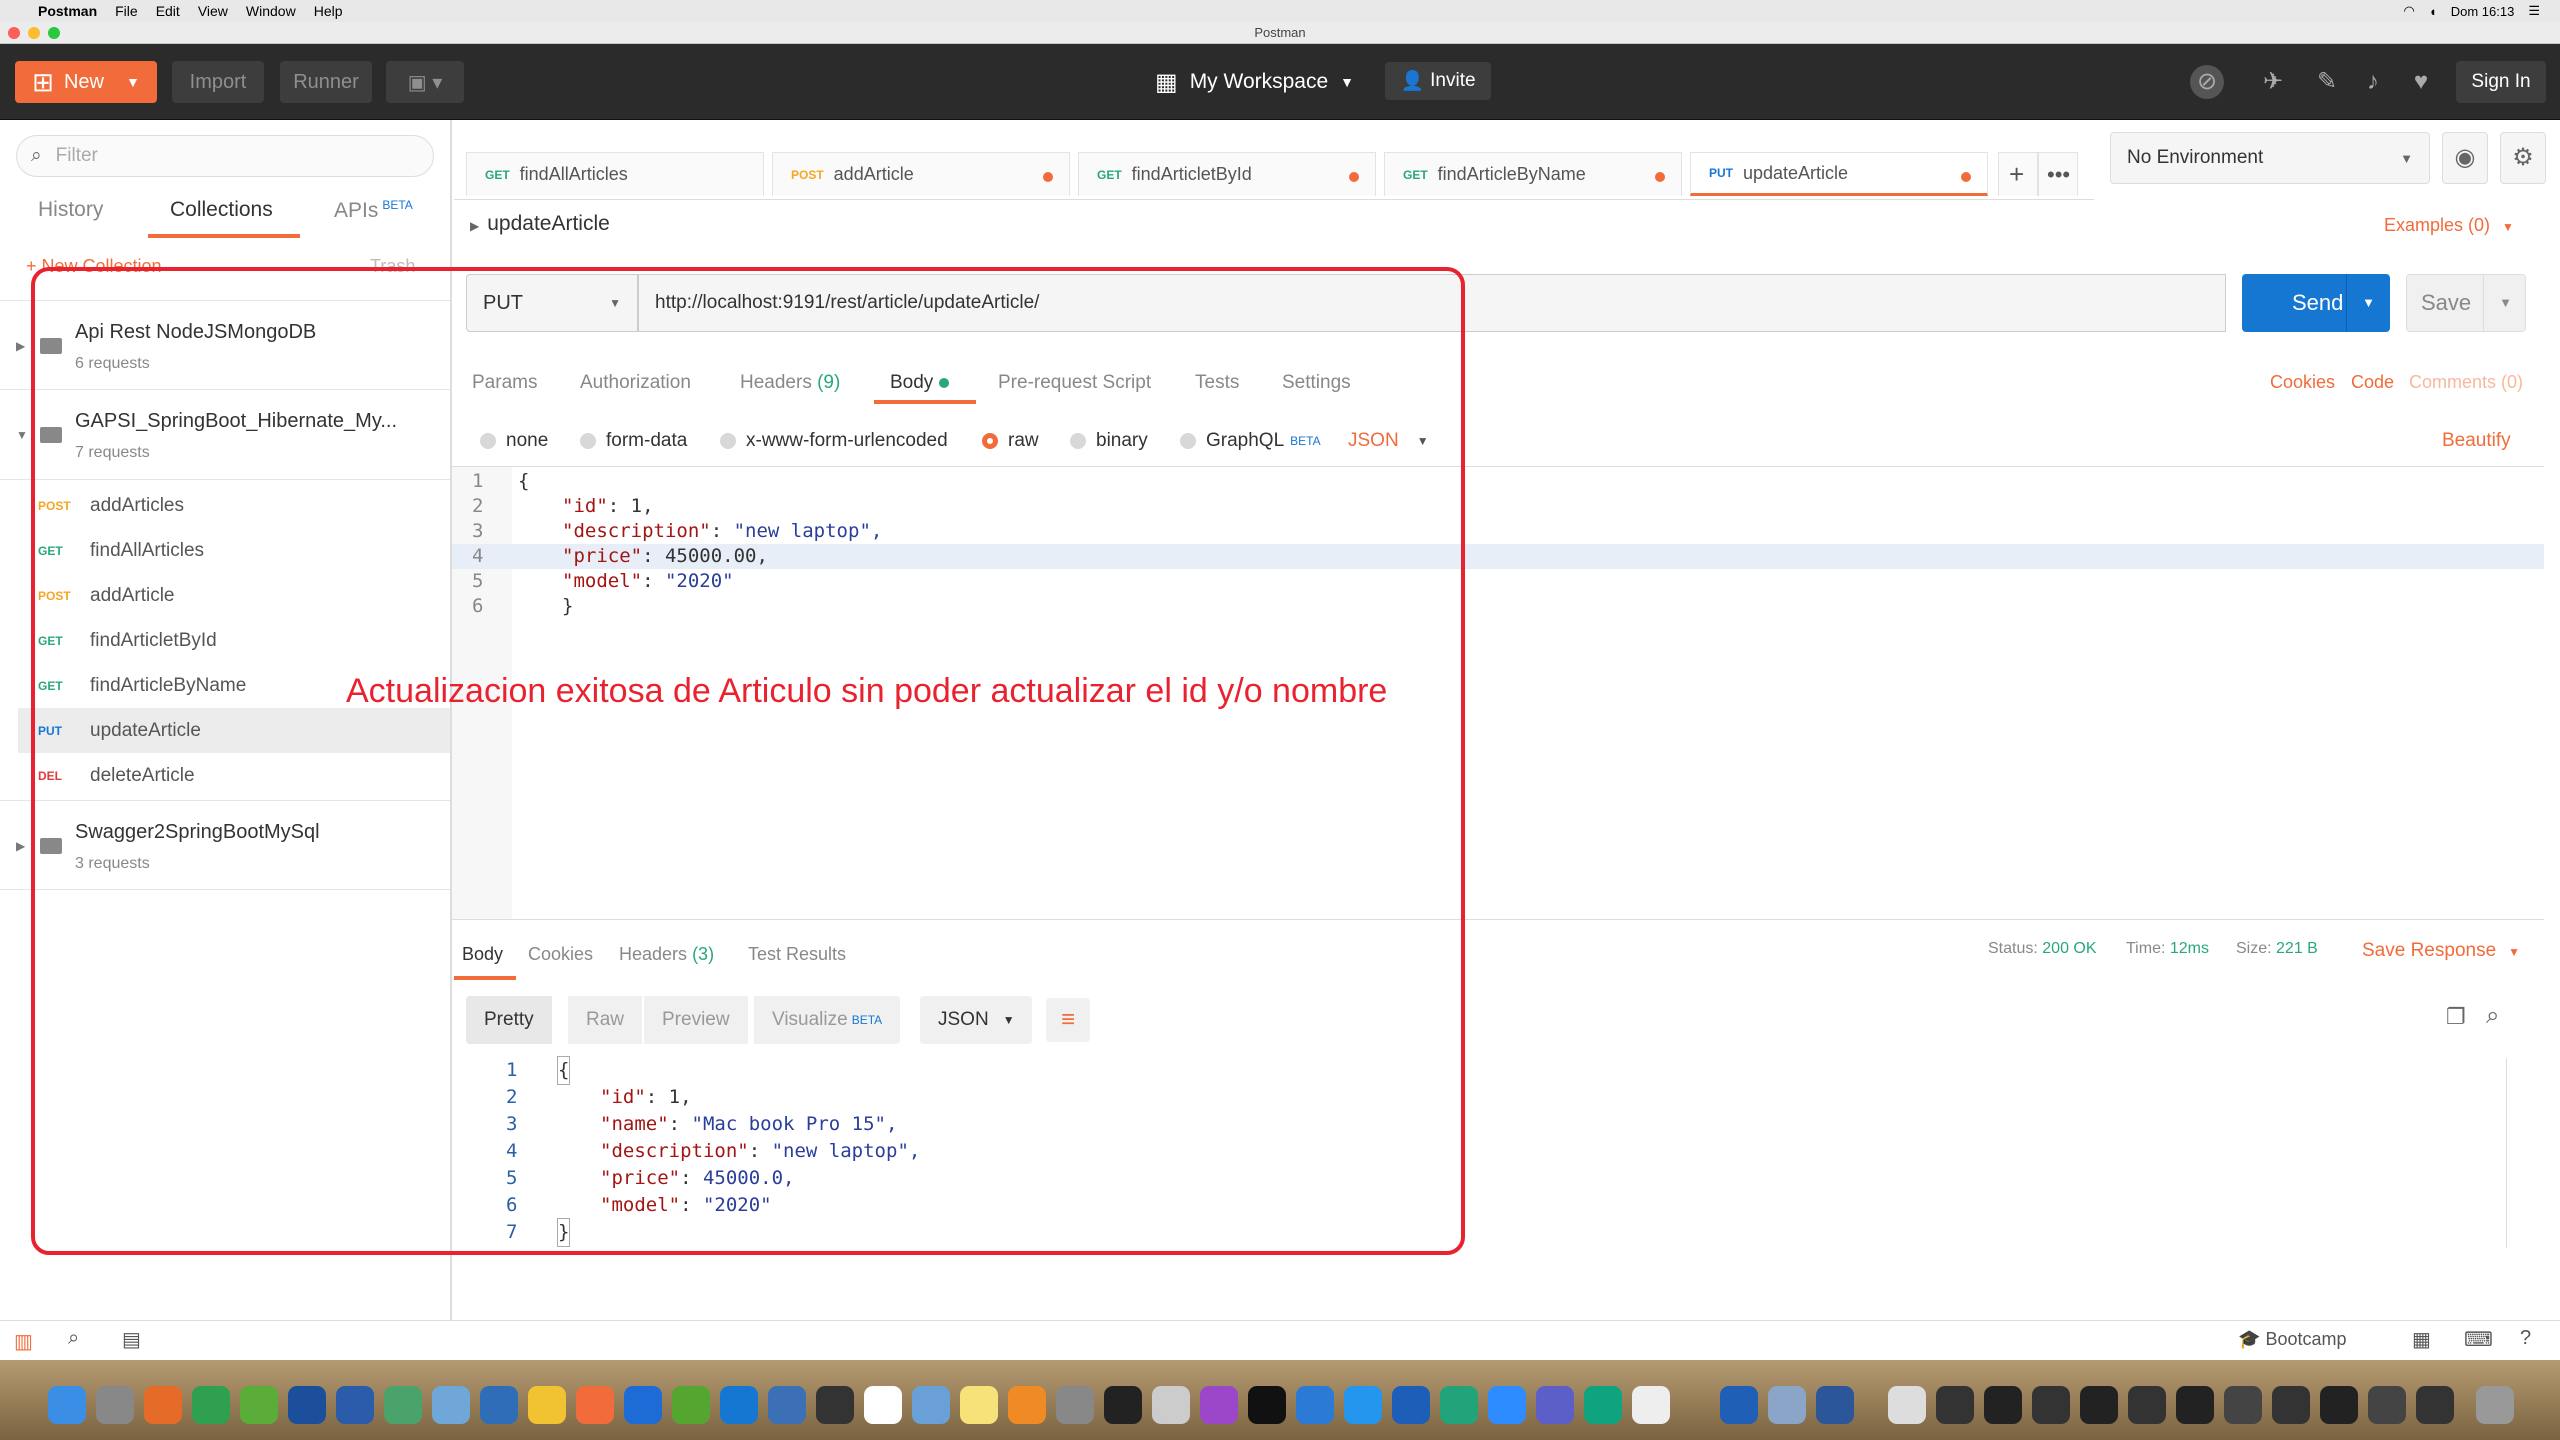 The height and width of the screenshot is (1440, 2560). I want to click on terminal-icon, so click(1123, 1405).